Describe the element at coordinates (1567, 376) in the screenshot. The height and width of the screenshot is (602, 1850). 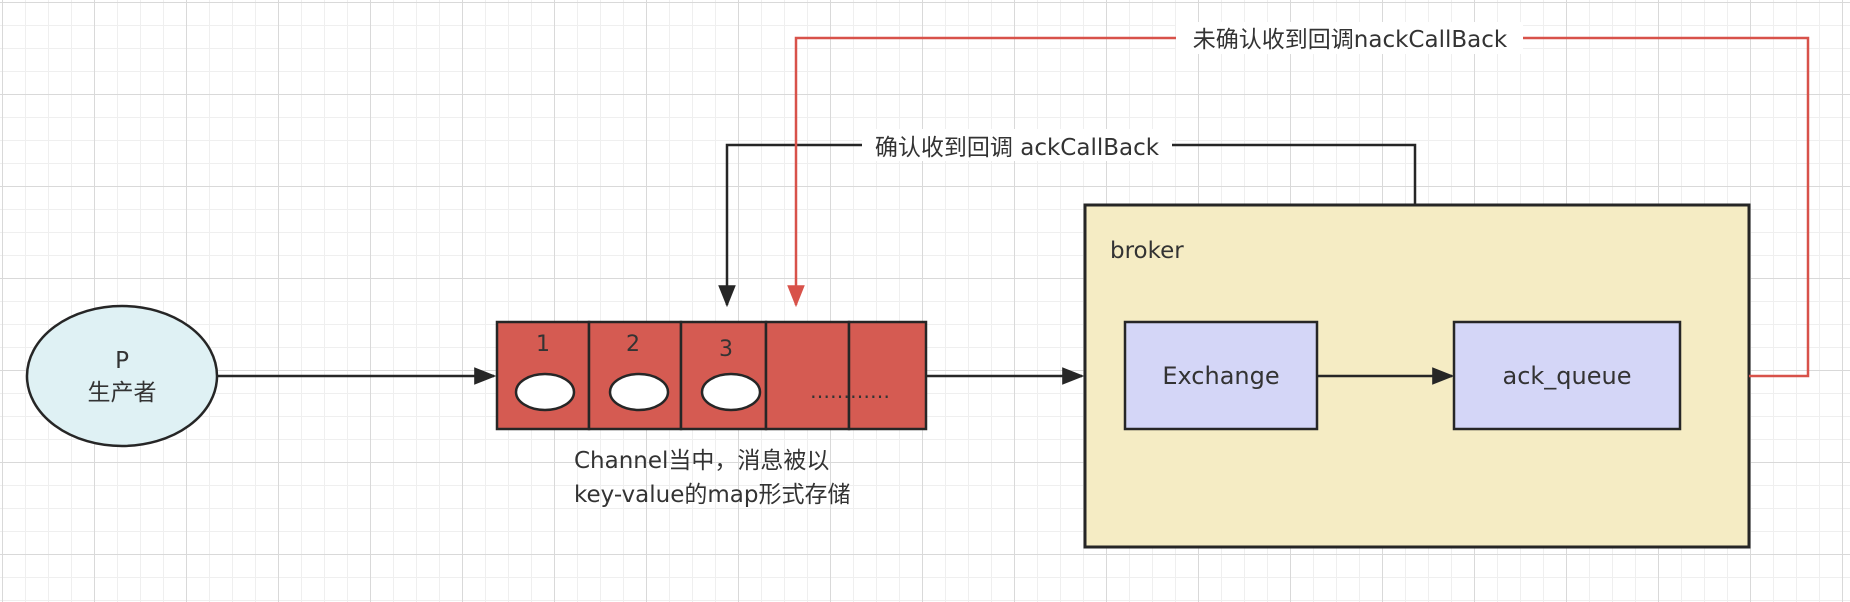
I see `ack-queue-label: ack_queue` at that location.